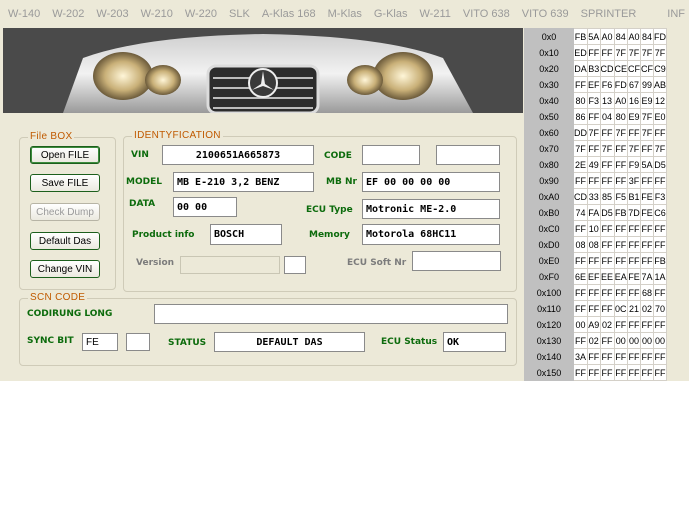 This screenshot has height=512, width=689. Describe the element at coordinates (289, 14) in the screenshot. I see `tab-a-klas-168: A-Klas 168` at that location.